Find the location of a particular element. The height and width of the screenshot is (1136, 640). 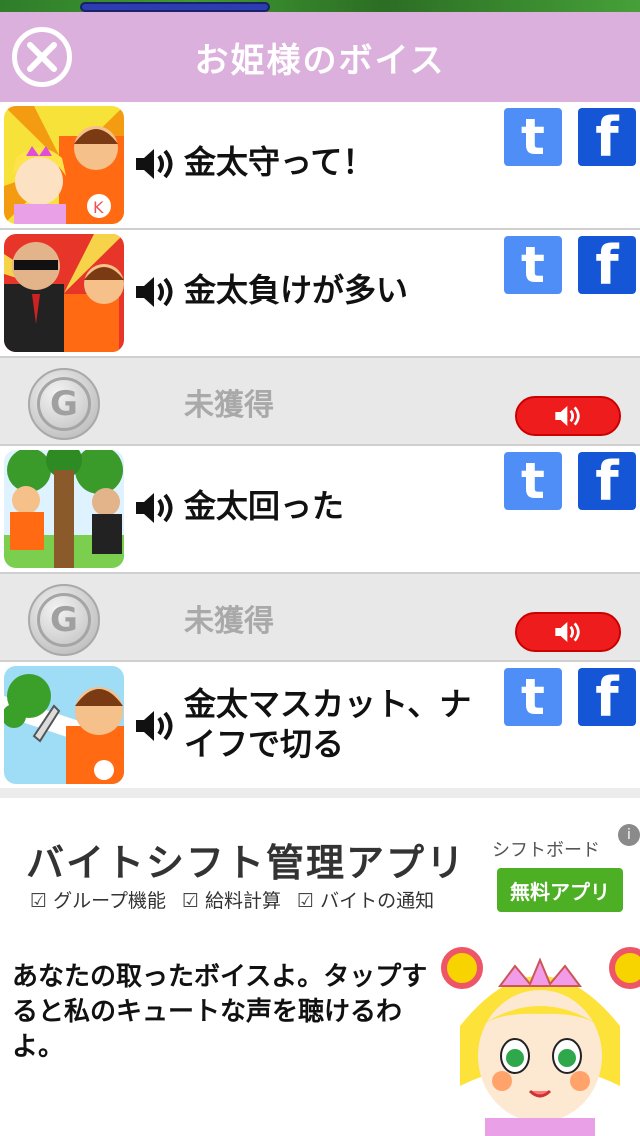

ad-title: バイトシフト管理アプリ is located at coordinates (246, 863).